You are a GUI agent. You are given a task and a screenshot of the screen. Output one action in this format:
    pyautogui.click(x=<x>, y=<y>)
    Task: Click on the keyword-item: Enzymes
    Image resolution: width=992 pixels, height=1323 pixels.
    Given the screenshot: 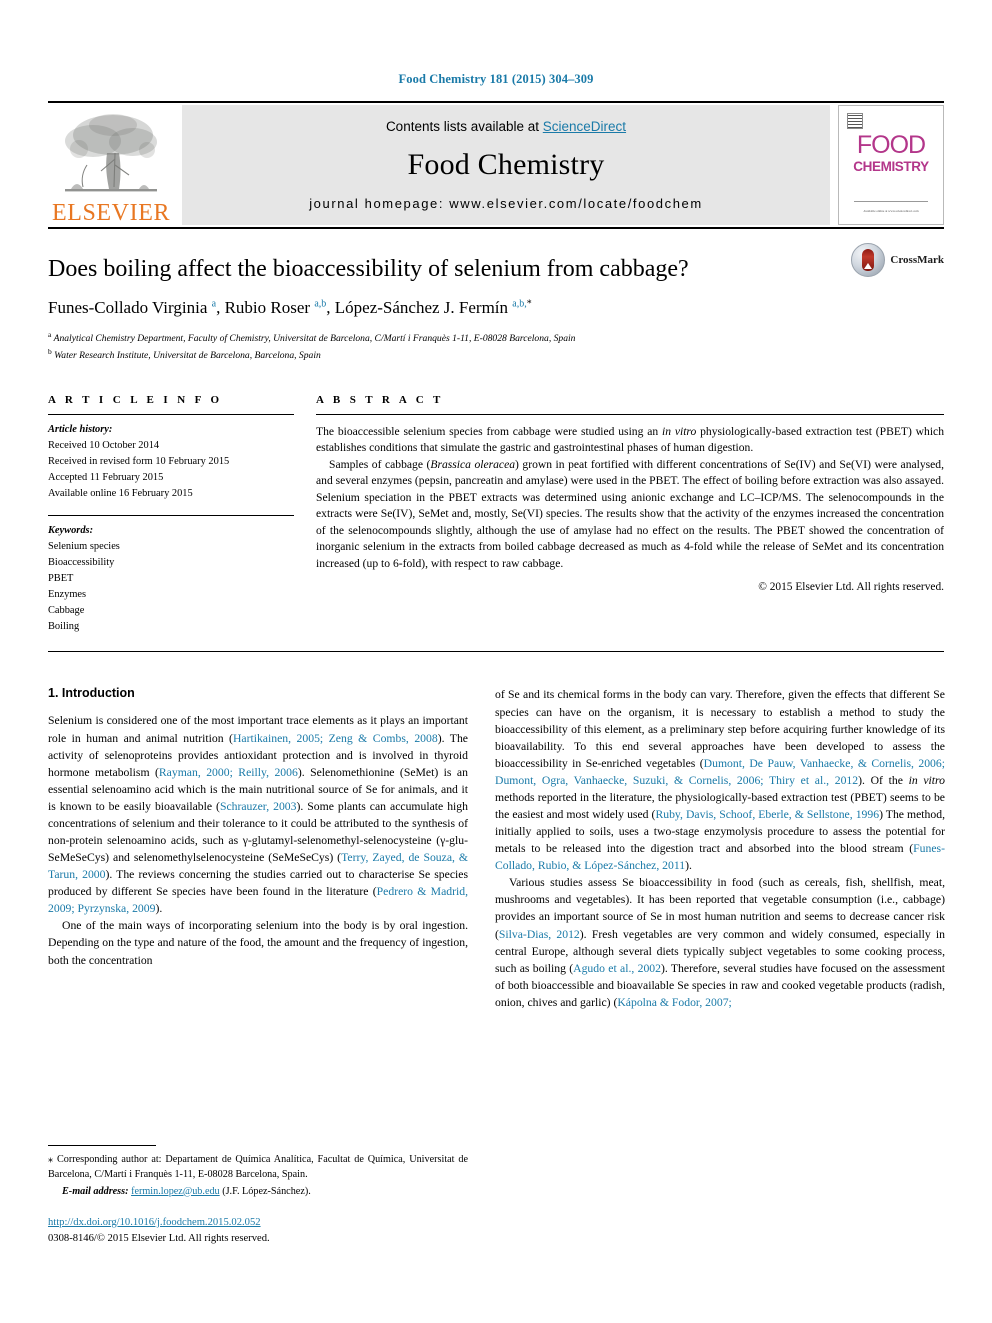 What is the action you would take?
    pyautogui.click(x=67, y=595)
    